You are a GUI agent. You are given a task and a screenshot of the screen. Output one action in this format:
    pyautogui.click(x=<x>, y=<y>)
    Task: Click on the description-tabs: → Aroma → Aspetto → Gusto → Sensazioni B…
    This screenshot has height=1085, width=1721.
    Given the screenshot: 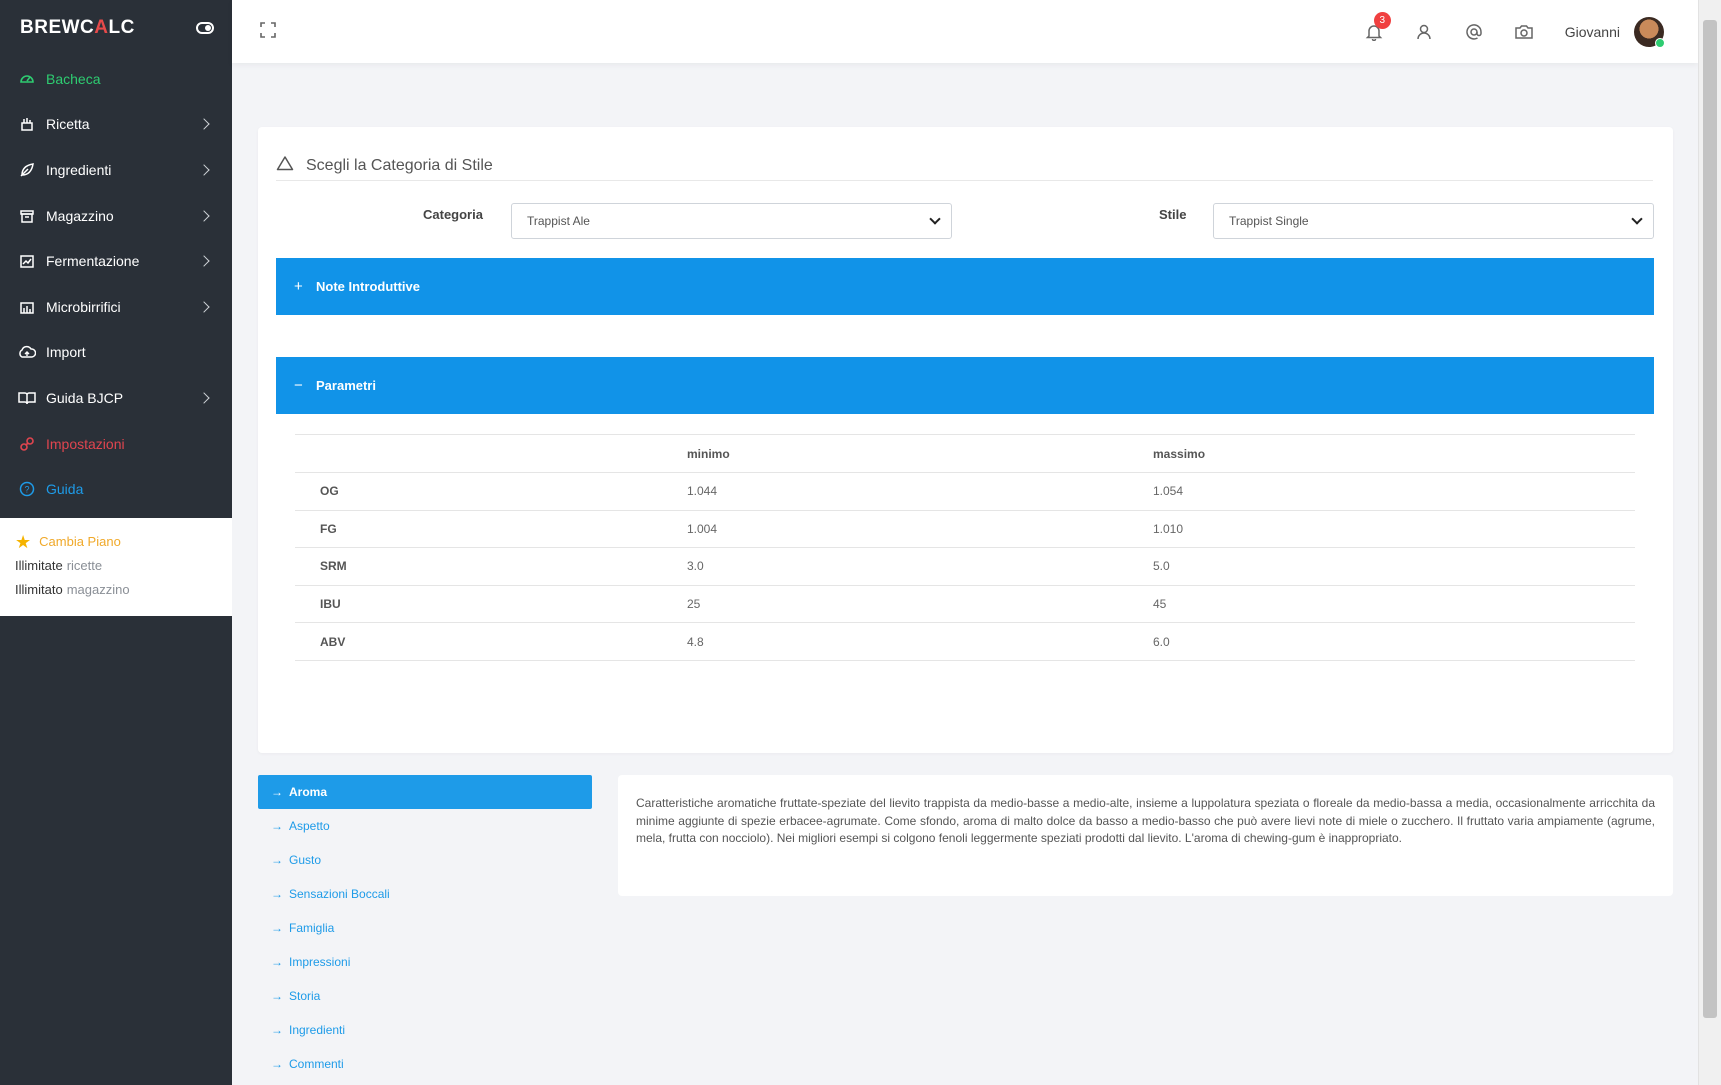 What is the action you would take?
    pyautogui.click(x=425, y=928)
    